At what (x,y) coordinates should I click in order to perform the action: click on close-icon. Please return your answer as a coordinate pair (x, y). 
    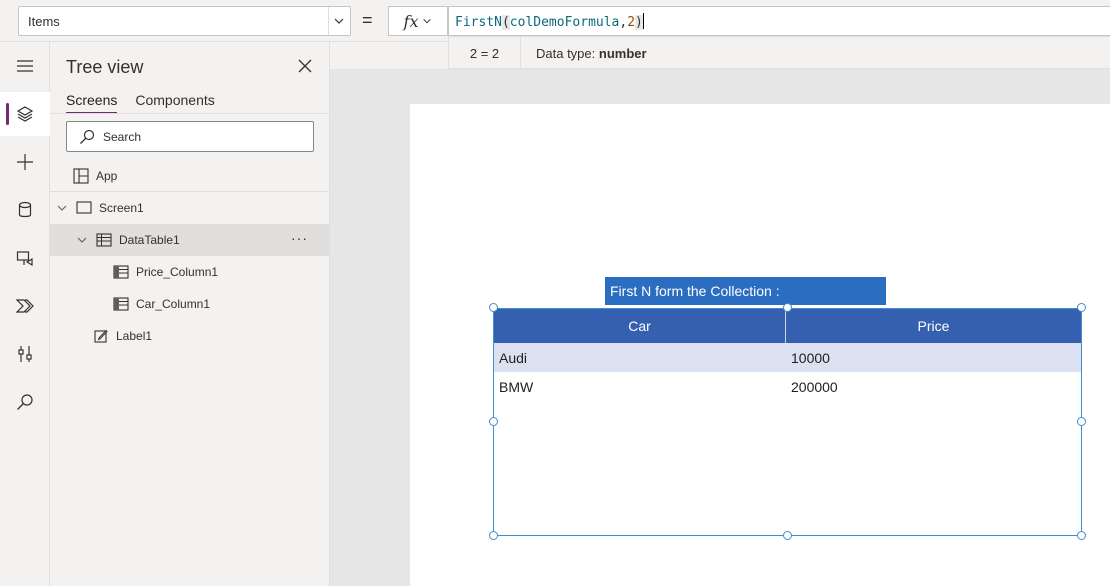
    Looking at the image, I should click on (305, 66).